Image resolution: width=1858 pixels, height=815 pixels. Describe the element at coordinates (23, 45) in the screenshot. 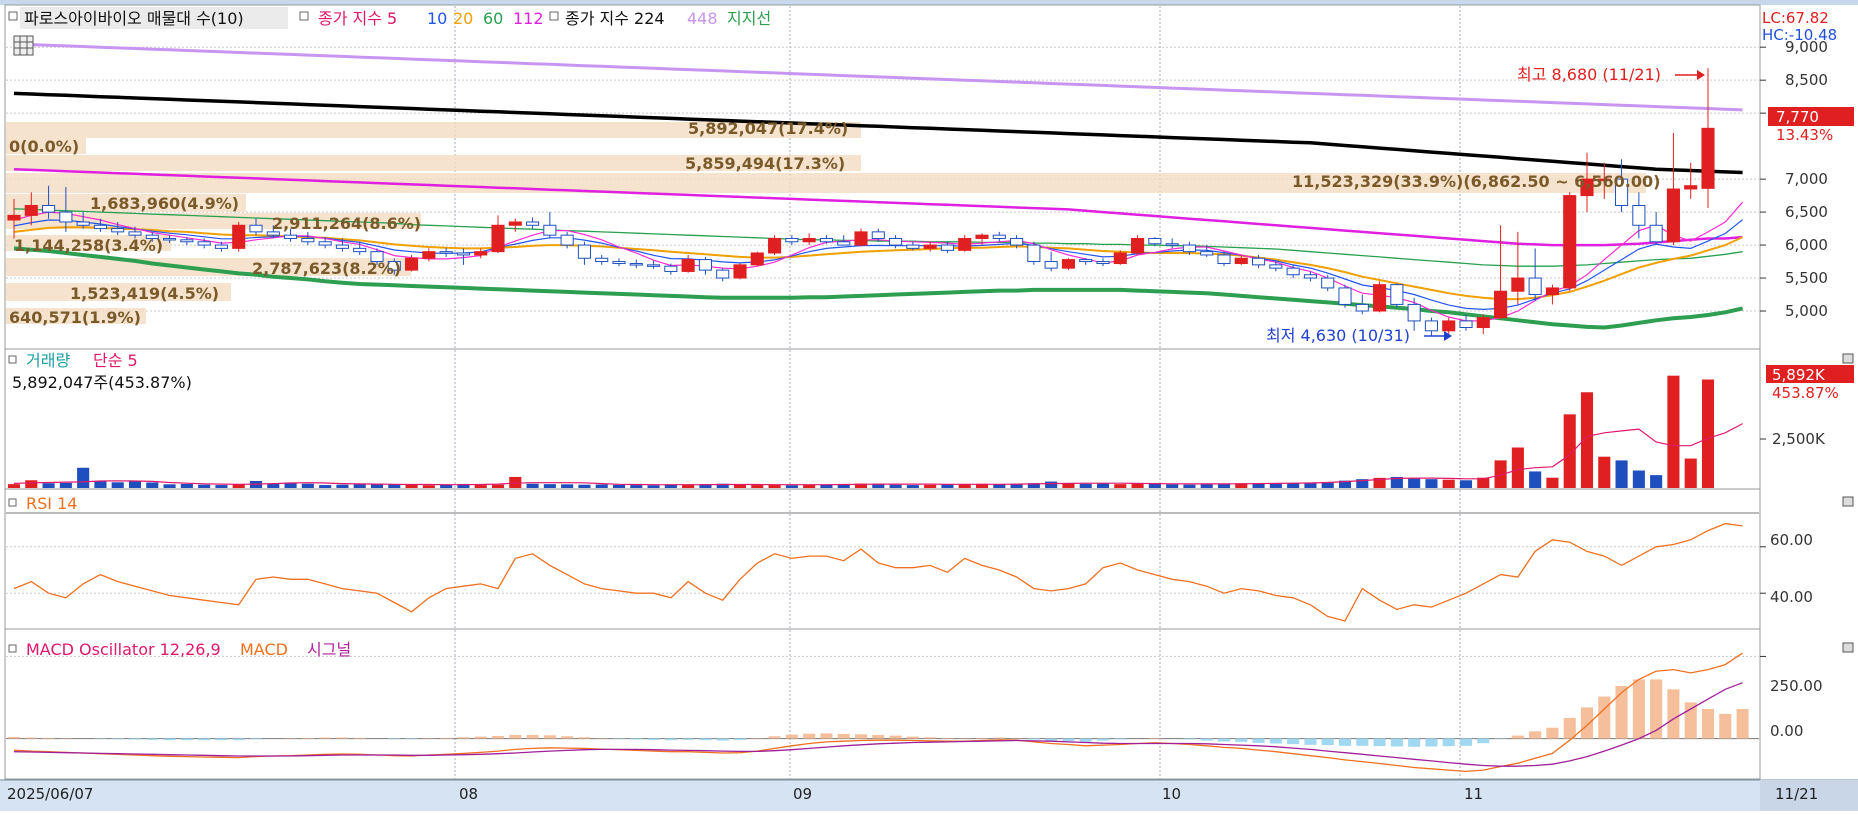

I see `table-icon` at that location.